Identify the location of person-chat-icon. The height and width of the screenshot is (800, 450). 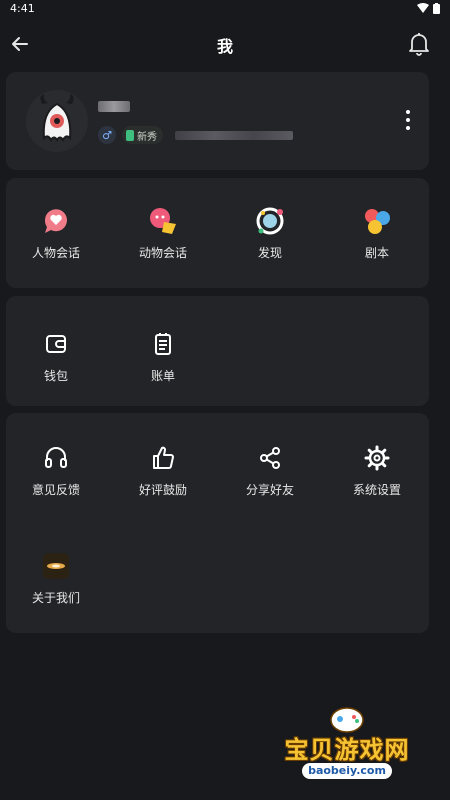
(55, 221).